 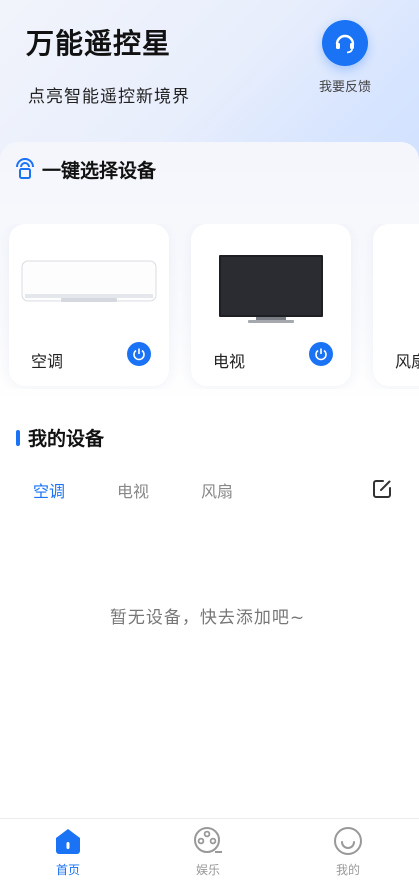 I want to click on nav-item-home: 首页, so click(x=68, y=851).